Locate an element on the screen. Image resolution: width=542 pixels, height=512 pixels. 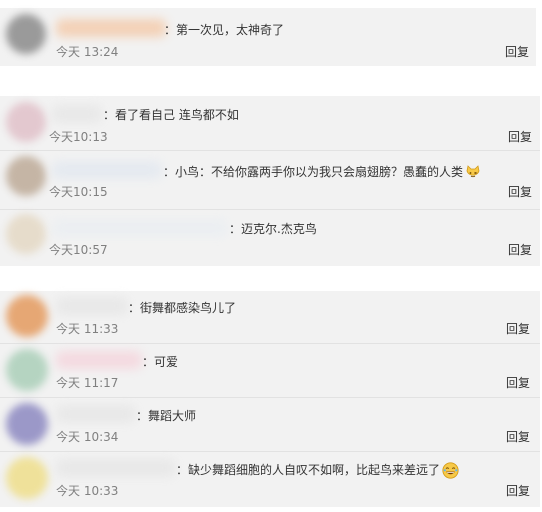
comment-text: ：缺少舞蹈细胞的人自叹不如啊，比起鸟来差远了 is located at coordinates (317, 470).